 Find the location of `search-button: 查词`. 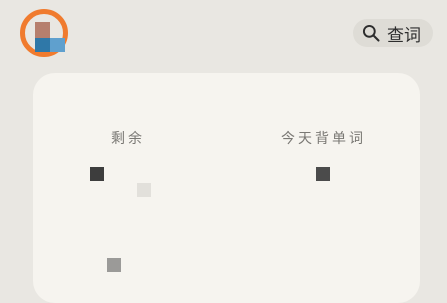

search-button: 查词 is located at coordinates (393, 33).